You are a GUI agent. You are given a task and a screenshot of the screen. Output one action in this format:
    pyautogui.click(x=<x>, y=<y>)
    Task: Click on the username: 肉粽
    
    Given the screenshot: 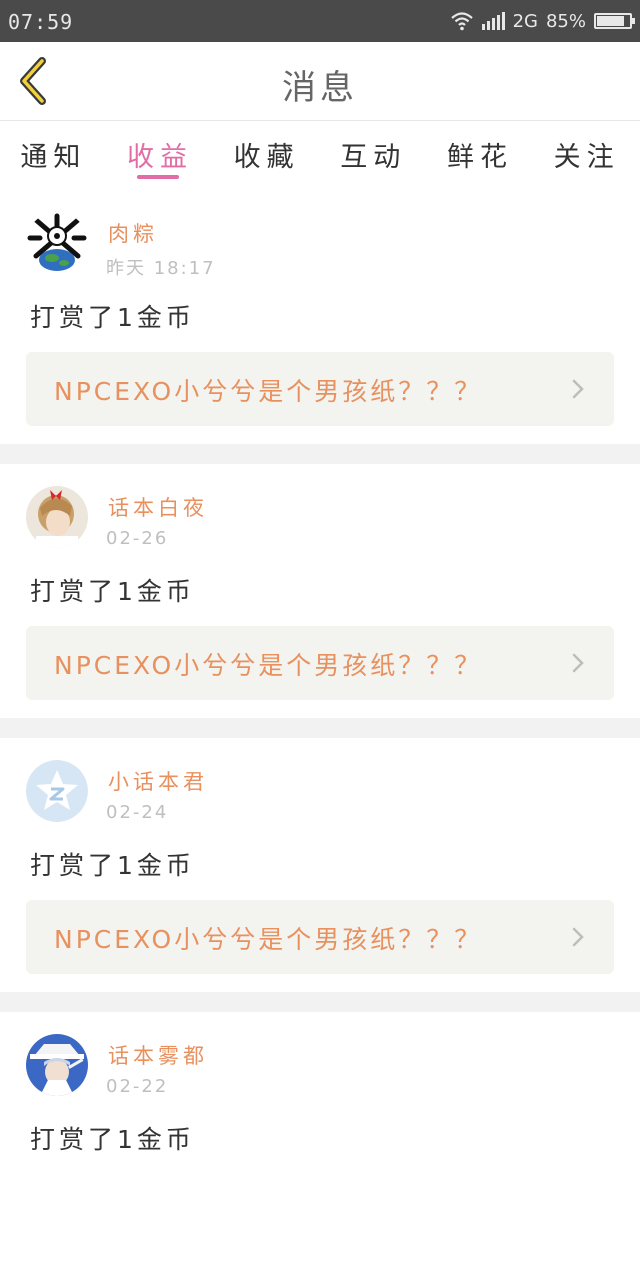 What is the action you would take?
    pyautogui.click(x=133, y=233)
    